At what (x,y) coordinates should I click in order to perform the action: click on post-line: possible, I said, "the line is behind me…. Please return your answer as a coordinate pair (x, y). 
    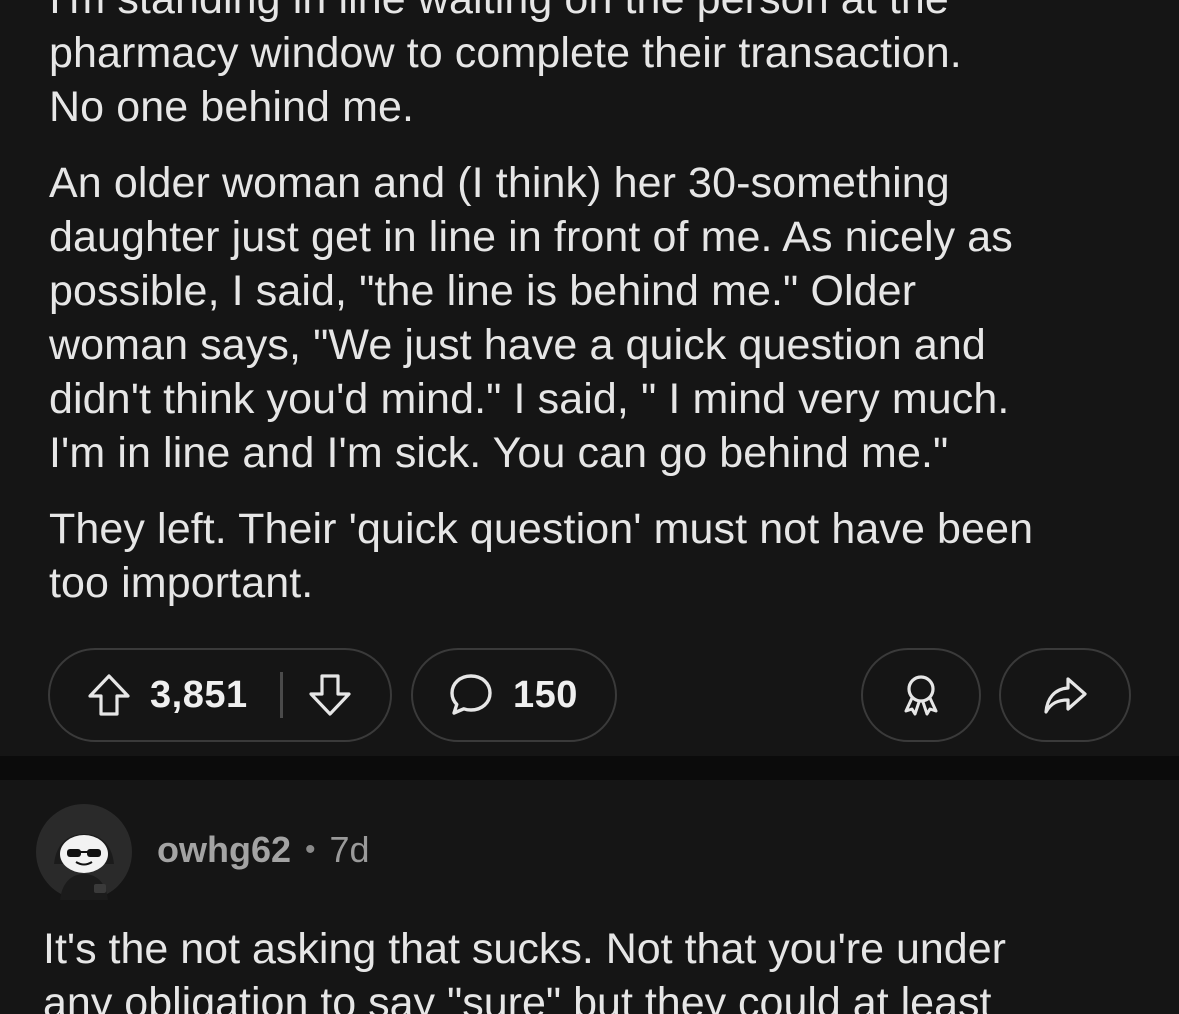
    Looking at the image, I should click on (483, 291).